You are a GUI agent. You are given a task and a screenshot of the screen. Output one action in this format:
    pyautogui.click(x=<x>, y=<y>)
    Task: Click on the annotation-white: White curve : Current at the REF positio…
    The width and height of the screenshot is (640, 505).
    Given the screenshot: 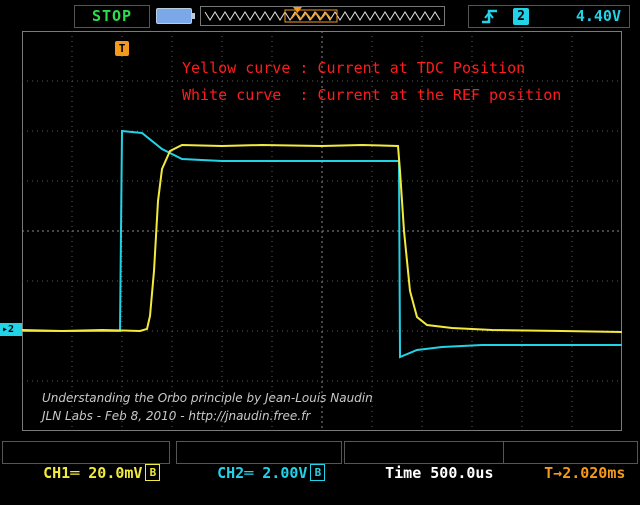 What is the action you would take?
    pyautogui.click(x=372, y=95)
    